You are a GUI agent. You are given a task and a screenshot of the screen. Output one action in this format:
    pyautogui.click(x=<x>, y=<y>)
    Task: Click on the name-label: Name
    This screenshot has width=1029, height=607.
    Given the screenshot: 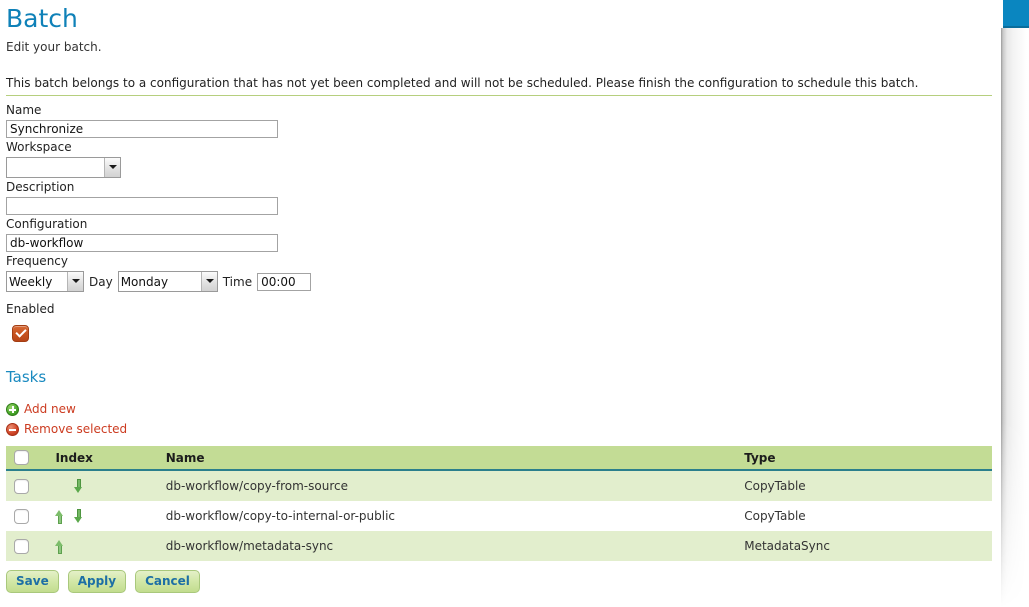 What is the action you would take?
    pyautogui.click(x=24, y=110)
    